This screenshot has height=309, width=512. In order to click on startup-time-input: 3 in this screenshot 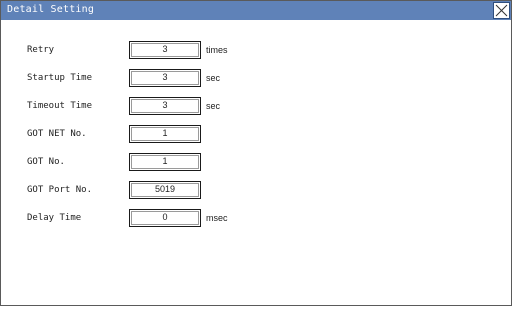, I will do `click(165, 78)`.